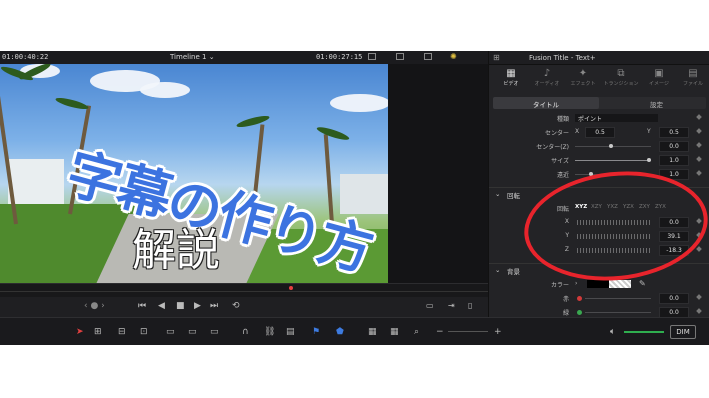  Describe the element at coordinates (122, 332) in the screenshot. I see `dynamic-trim-icon: ⊟` at that location.